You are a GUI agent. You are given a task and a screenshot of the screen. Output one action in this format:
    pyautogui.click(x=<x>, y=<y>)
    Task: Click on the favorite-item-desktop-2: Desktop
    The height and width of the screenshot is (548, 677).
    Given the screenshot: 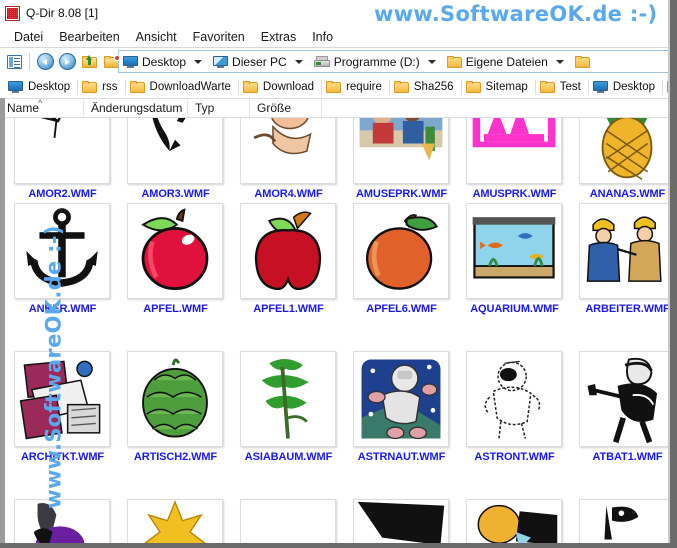 What is the action you would take?
    pyautogui.click(x=625, y=87)
    